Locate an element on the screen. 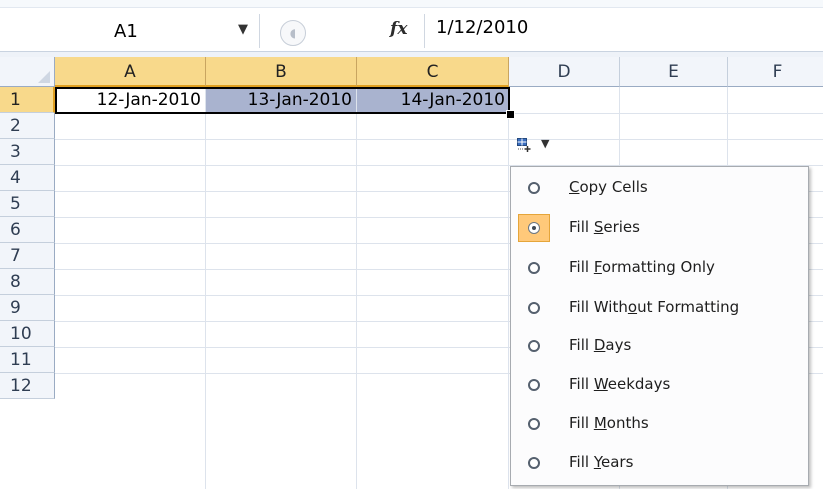 Image resolution: width=823 pixels, height=489 pixels. row-header-4: 4 is located at coordinates (27, 178).